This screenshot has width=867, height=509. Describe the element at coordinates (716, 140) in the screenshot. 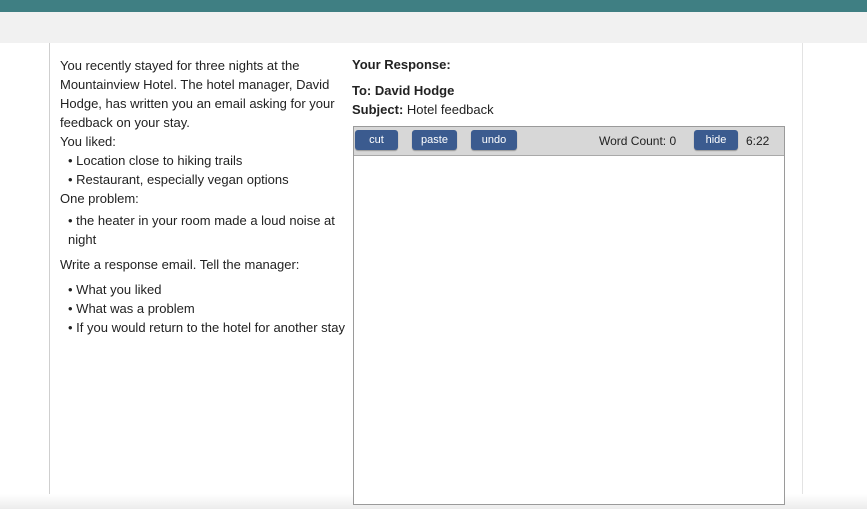

I see `hide-button: hide` at that location.